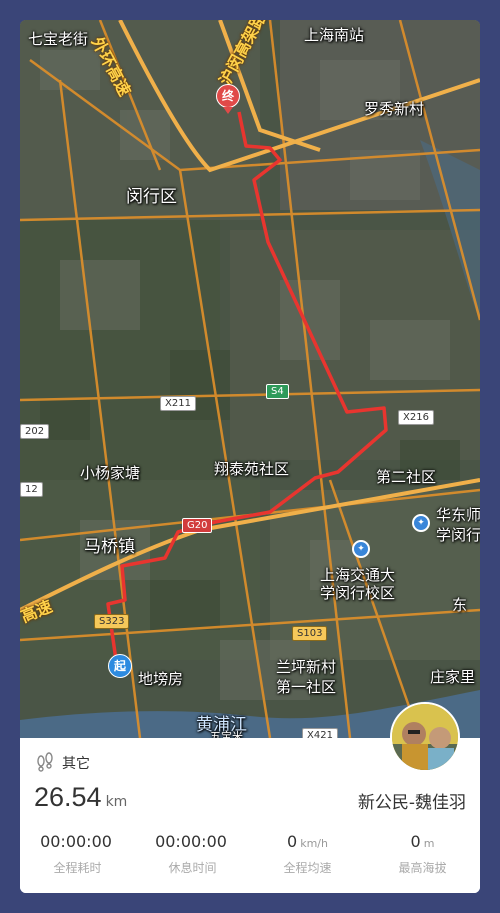  I want to click on road-shield: X216, so click(416, 417).